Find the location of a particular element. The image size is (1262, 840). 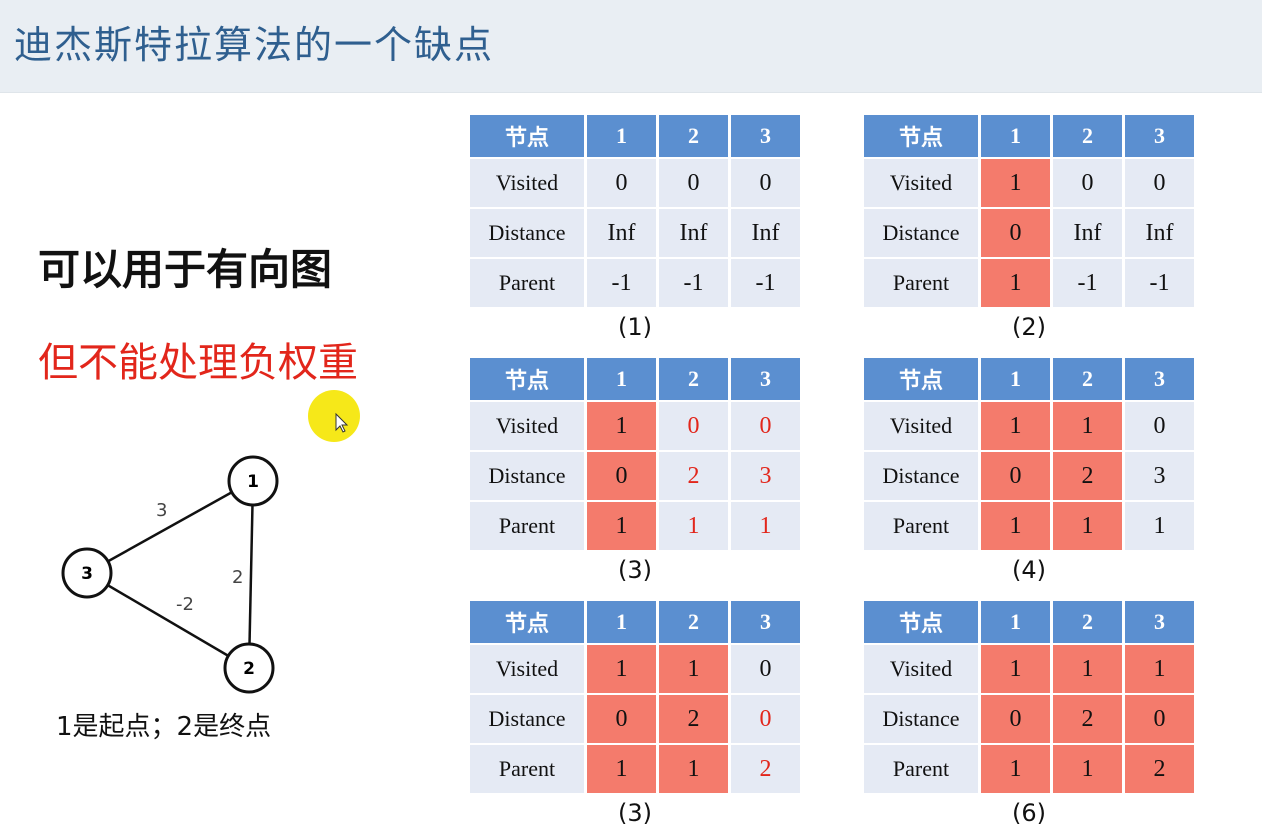

table-row: Visited 1 0 0 is located at coordinates (1029, 184).